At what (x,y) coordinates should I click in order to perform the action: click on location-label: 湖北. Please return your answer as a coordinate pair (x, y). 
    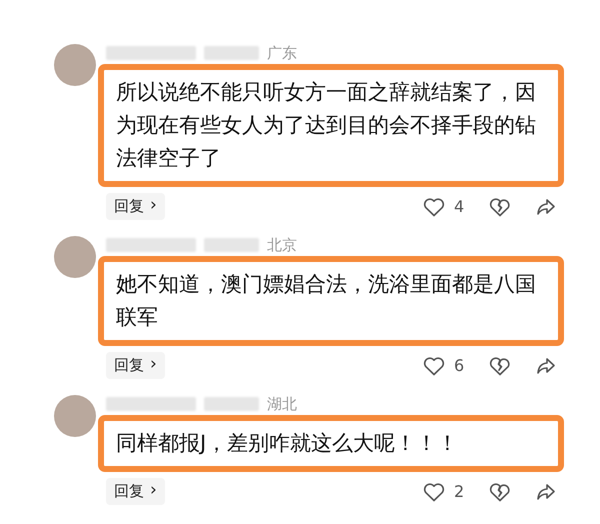
    Looking at the image, I should click on (282, 404).